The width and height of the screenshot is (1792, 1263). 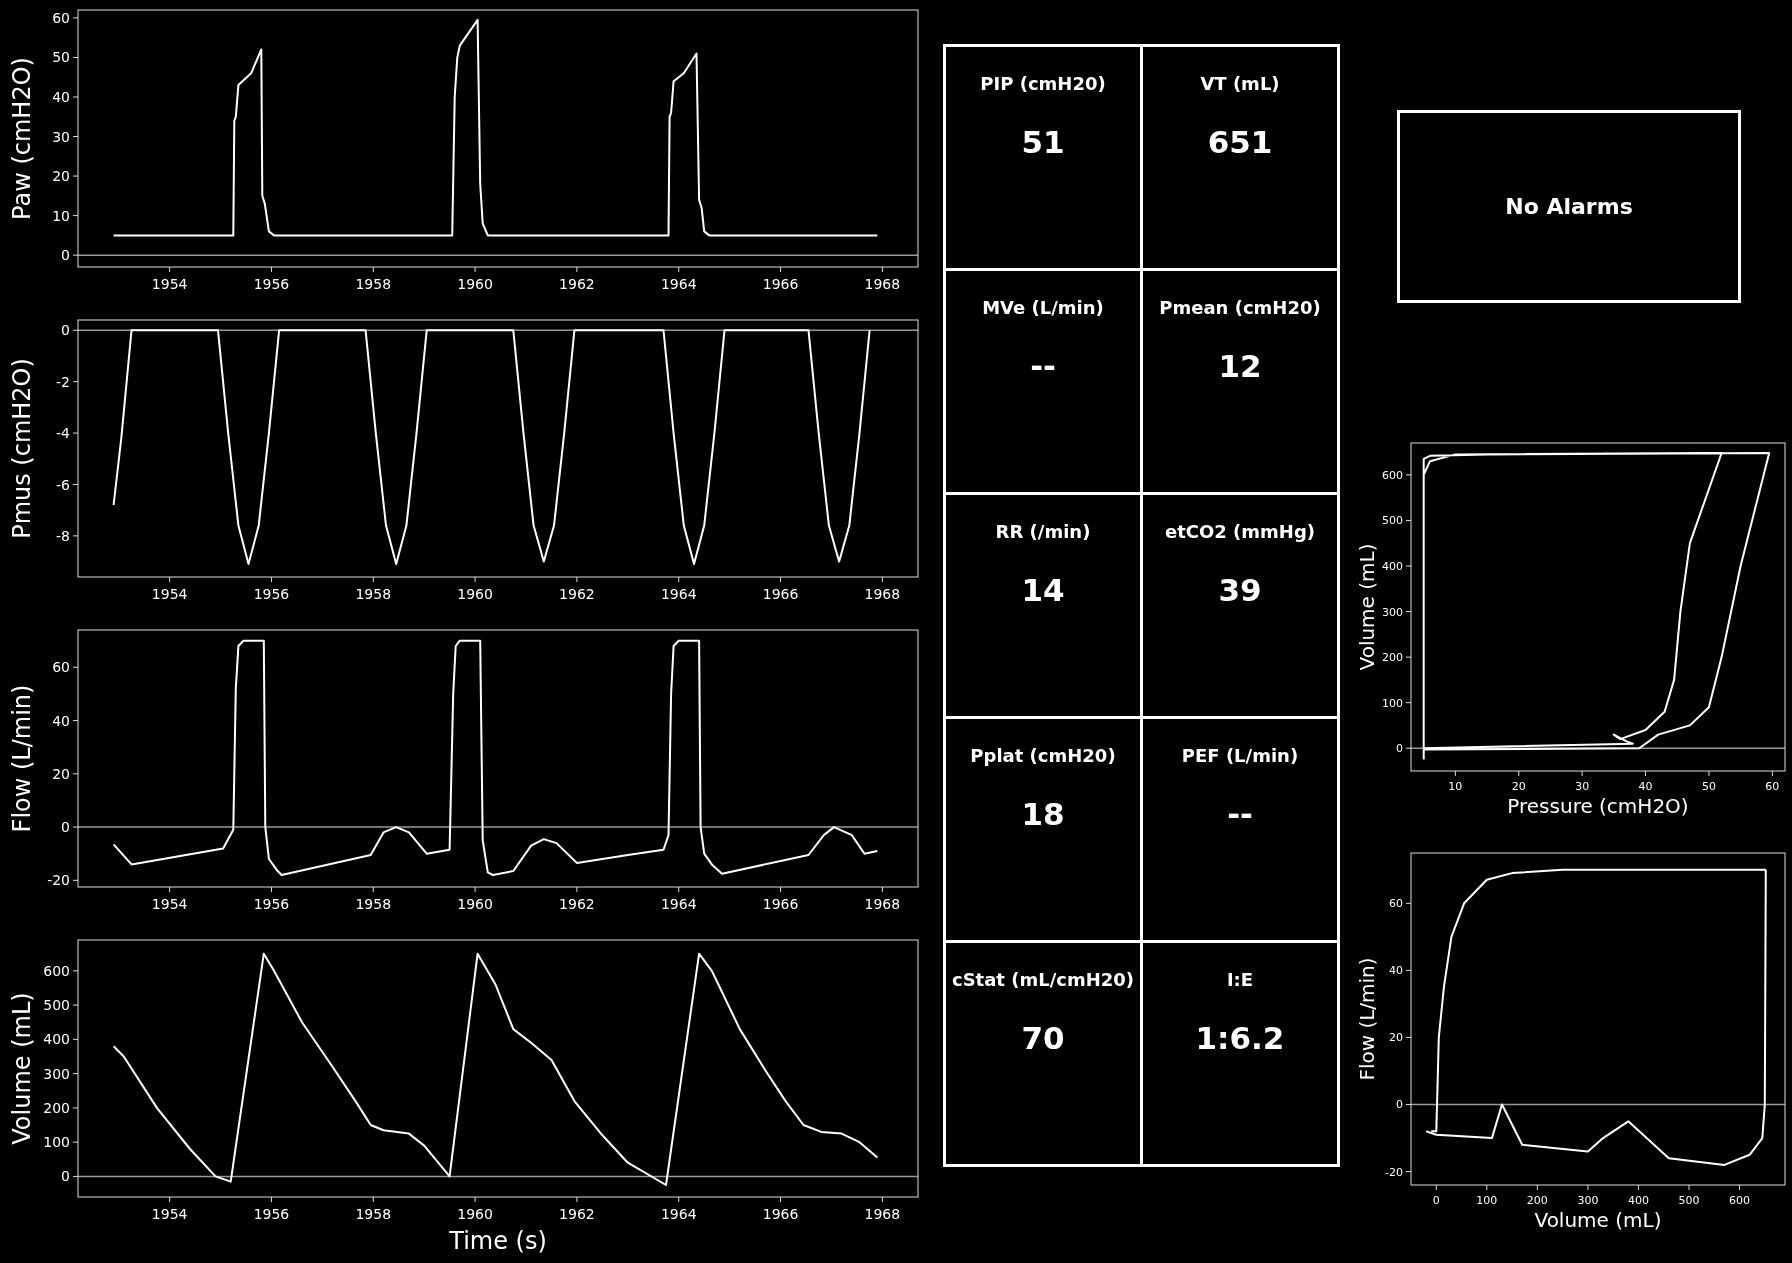 I want to click on metric-label: etCO2 (mmHg), so click(x=1240, y=531).